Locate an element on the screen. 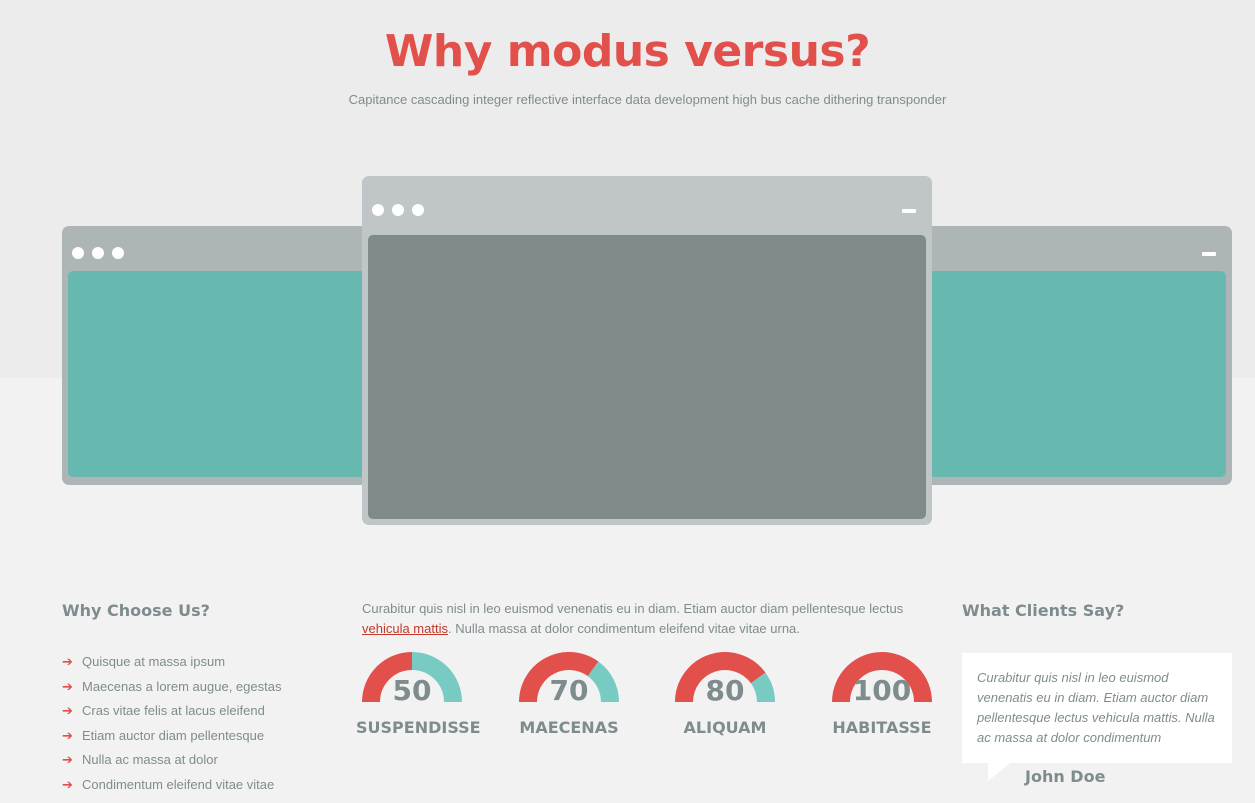  page-title: Why modus versus? is located at coordinates (627, 51).